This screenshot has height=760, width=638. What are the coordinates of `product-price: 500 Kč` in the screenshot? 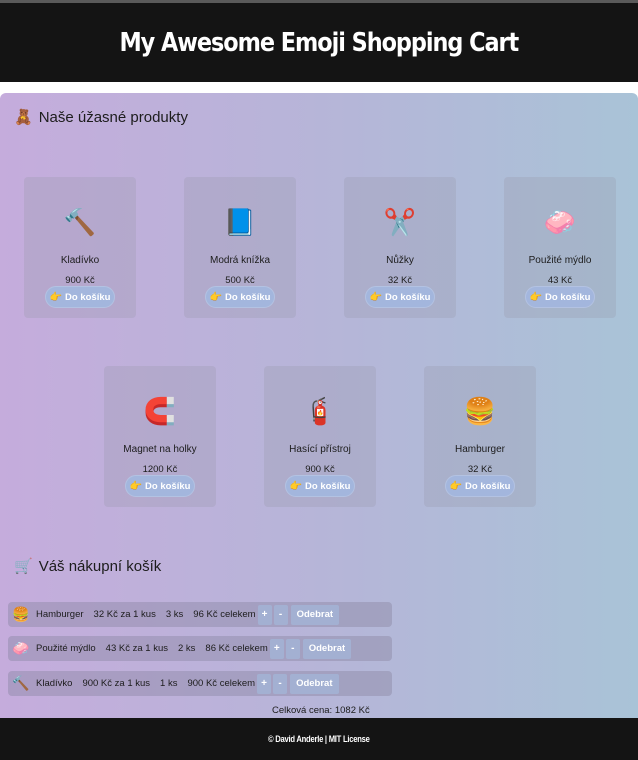 It's located at (240, 280).